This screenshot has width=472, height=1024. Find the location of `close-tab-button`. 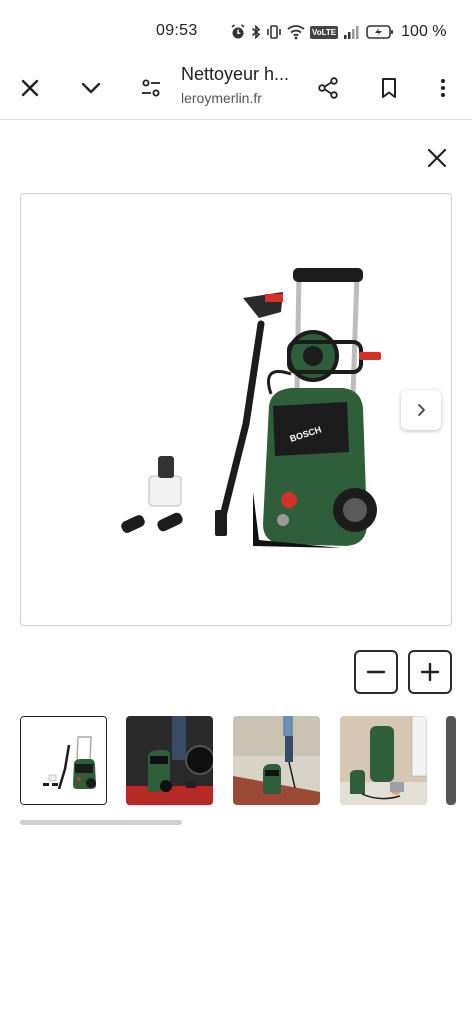

close-tab-button is located at coordinates (30, 88).